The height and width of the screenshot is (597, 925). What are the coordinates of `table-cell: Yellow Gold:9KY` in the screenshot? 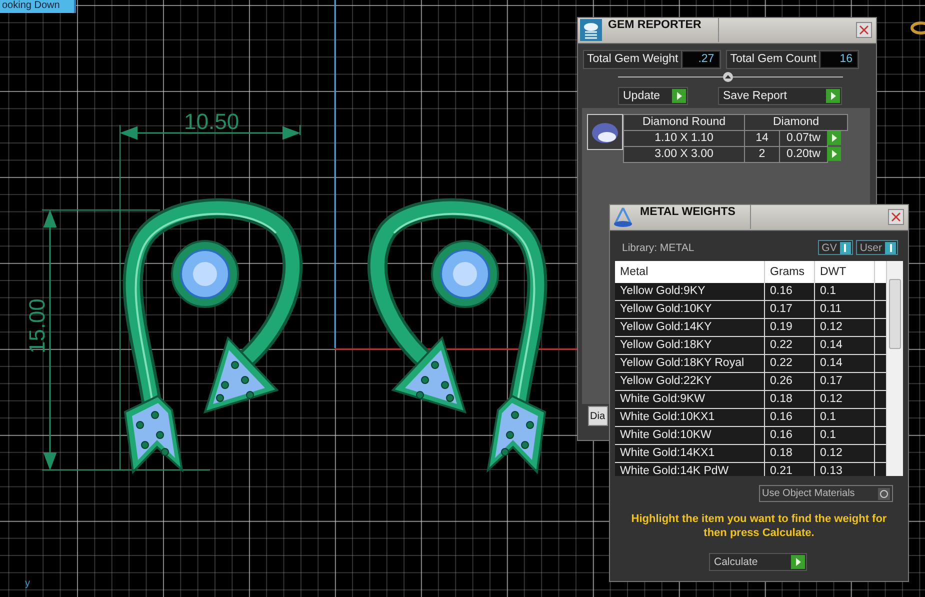 It's located at (690, 291).